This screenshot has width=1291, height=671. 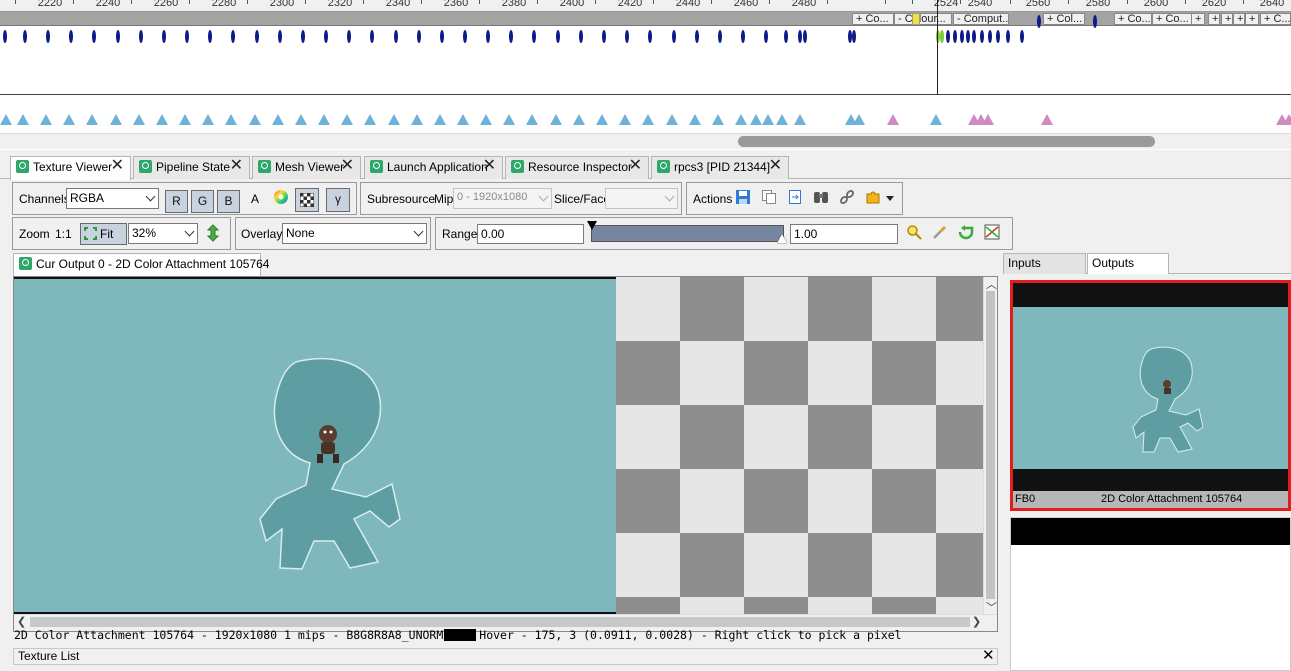 What do you see at coordinates (991, 607) in the screenshot?
I see `chevron-down-icon: ﹀` at bounding box center [991, 607].